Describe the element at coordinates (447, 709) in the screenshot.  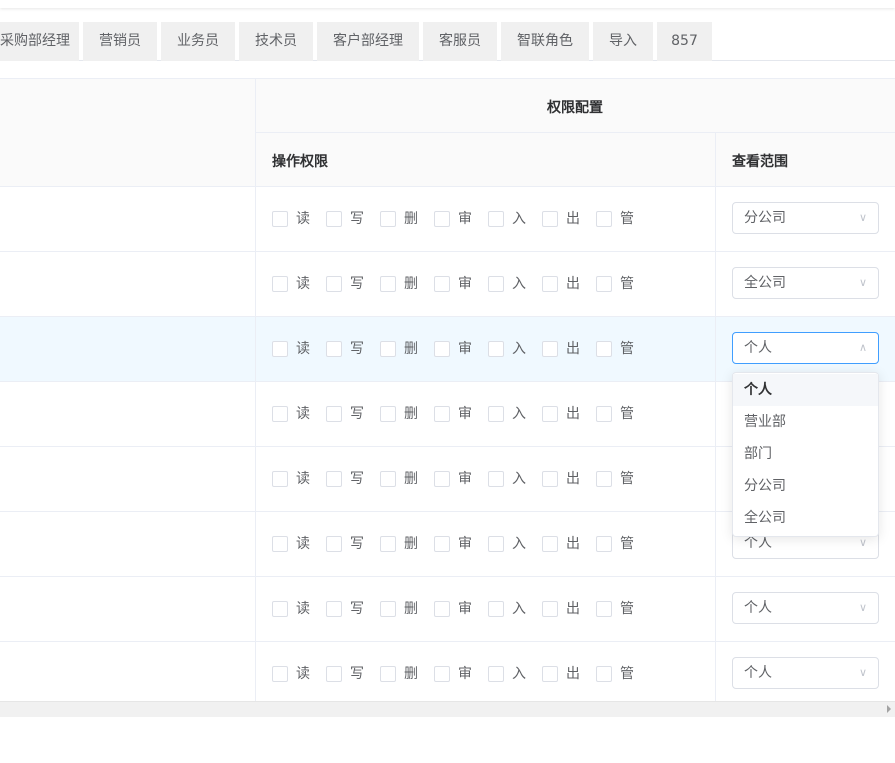
I see `horizontal-scrollbar` at that location.